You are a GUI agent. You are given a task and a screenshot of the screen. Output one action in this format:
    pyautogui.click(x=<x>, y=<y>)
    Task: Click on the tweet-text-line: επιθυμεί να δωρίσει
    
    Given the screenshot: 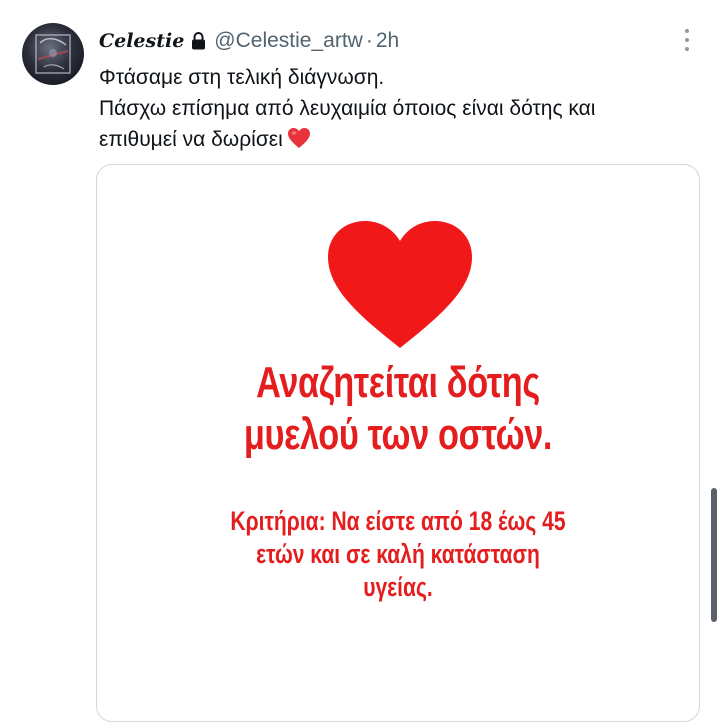 What is the action you would take?
    pyautogui.click(x=399, y=141)
    